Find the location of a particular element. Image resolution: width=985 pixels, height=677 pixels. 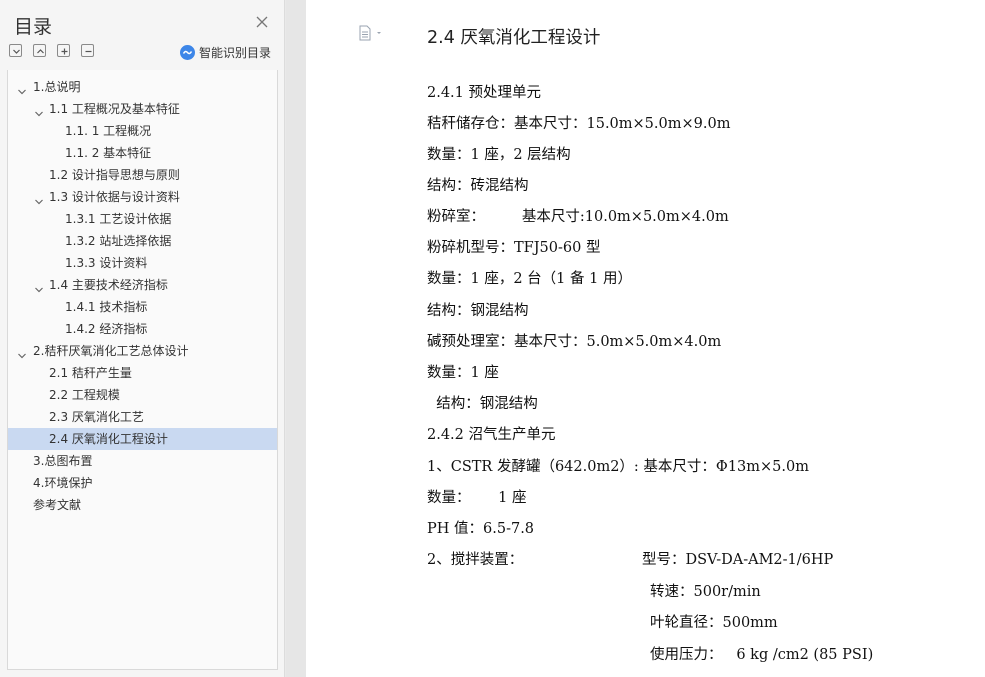

page-gutter is located at coordinates (296, 338).